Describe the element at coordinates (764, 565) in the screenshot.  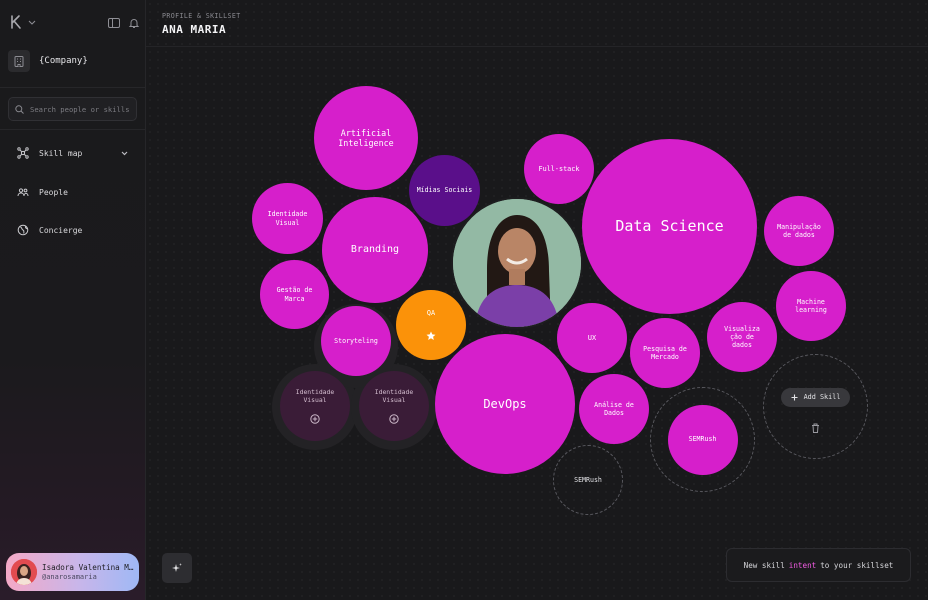
I see `toast-text: New skill` at that location.